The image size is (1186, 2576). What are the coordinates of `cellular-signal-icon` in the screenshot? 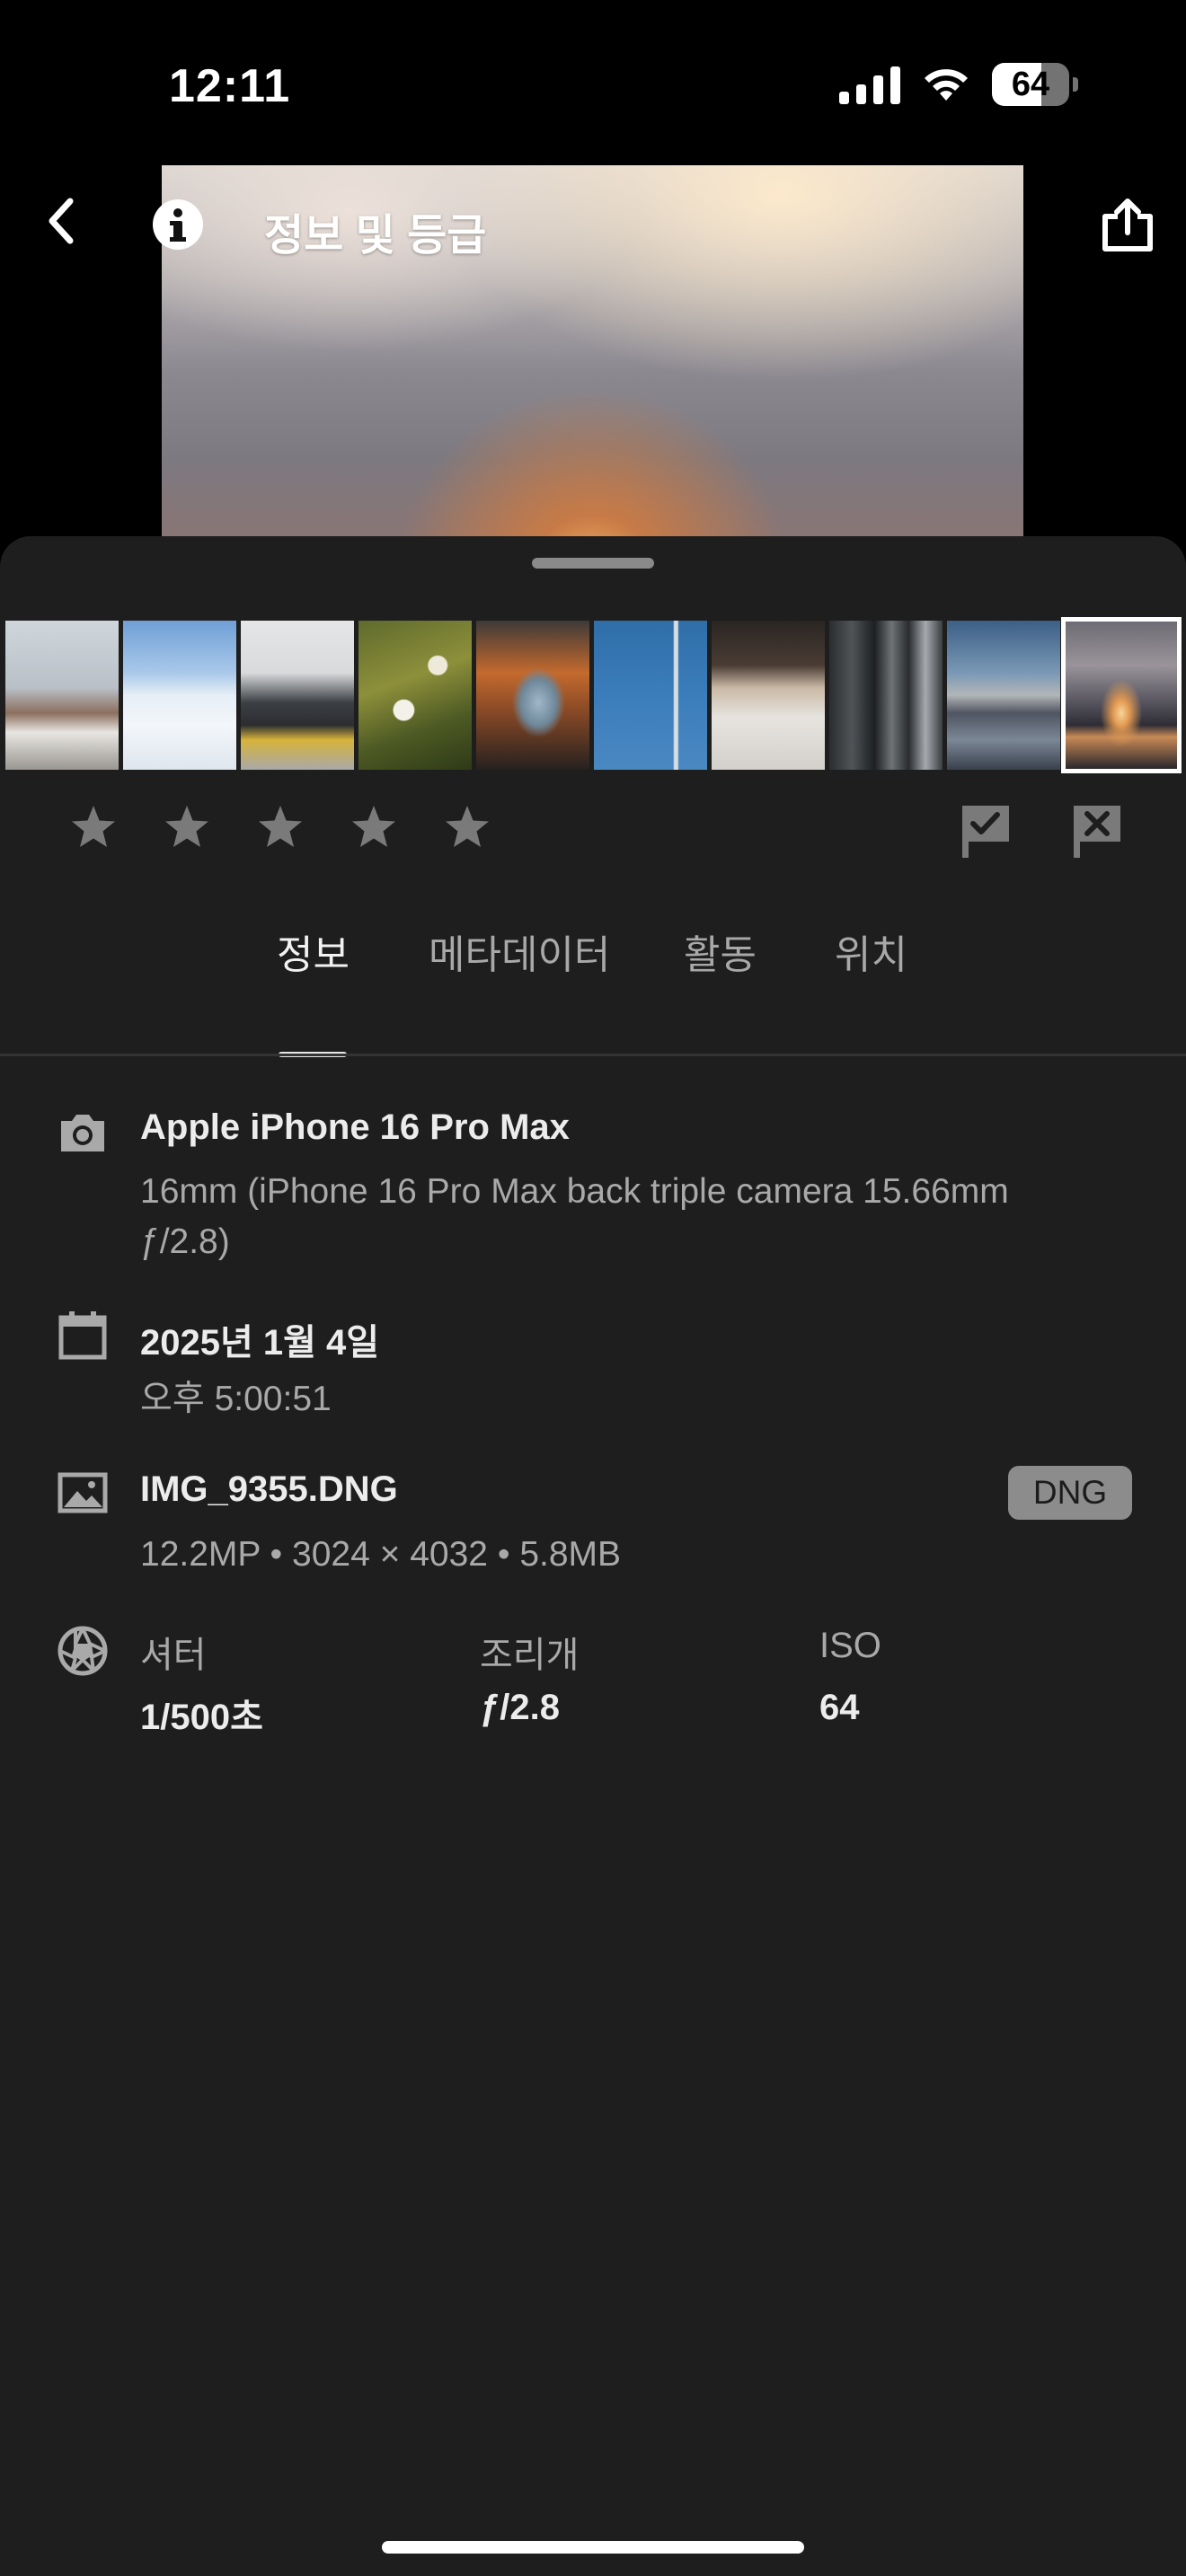 It's located at (869, 84).